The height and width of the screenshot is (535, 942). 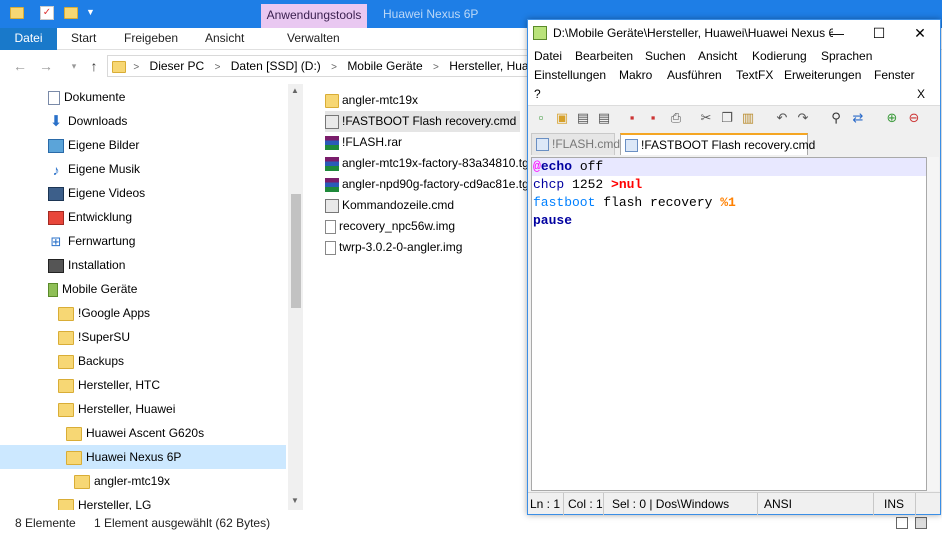 What do you see at coordinates (635, 75) in the screenshot?
I see `menu-makro: Makro` at bounding box center [635, 75].